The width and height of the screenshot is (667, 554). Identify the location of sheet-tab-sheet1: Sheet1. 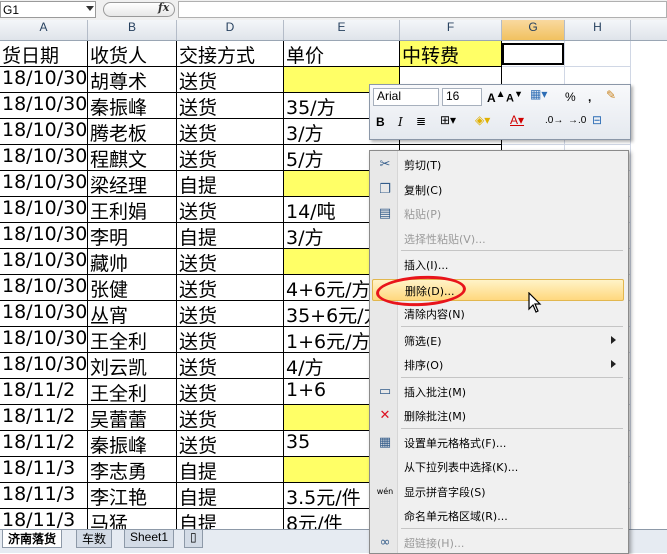
(149, 539).